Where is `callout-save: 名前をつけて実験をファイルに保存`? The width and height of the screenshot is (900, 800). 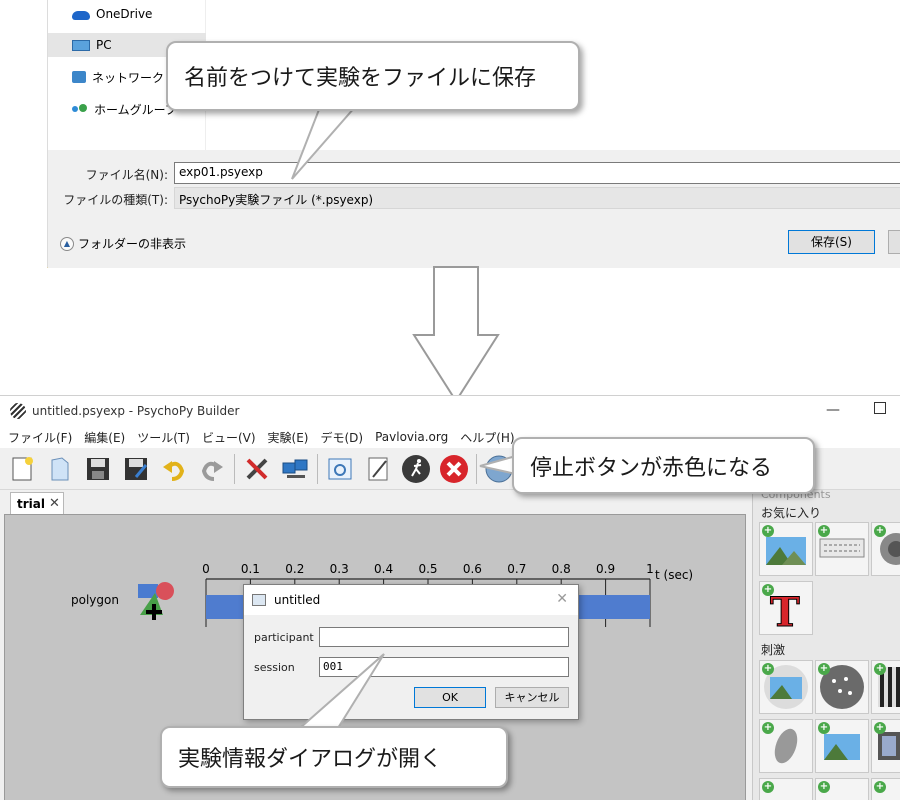
callout-save: 名前をつけて実験をファイルに保存 is located at coordinates (373, 76).